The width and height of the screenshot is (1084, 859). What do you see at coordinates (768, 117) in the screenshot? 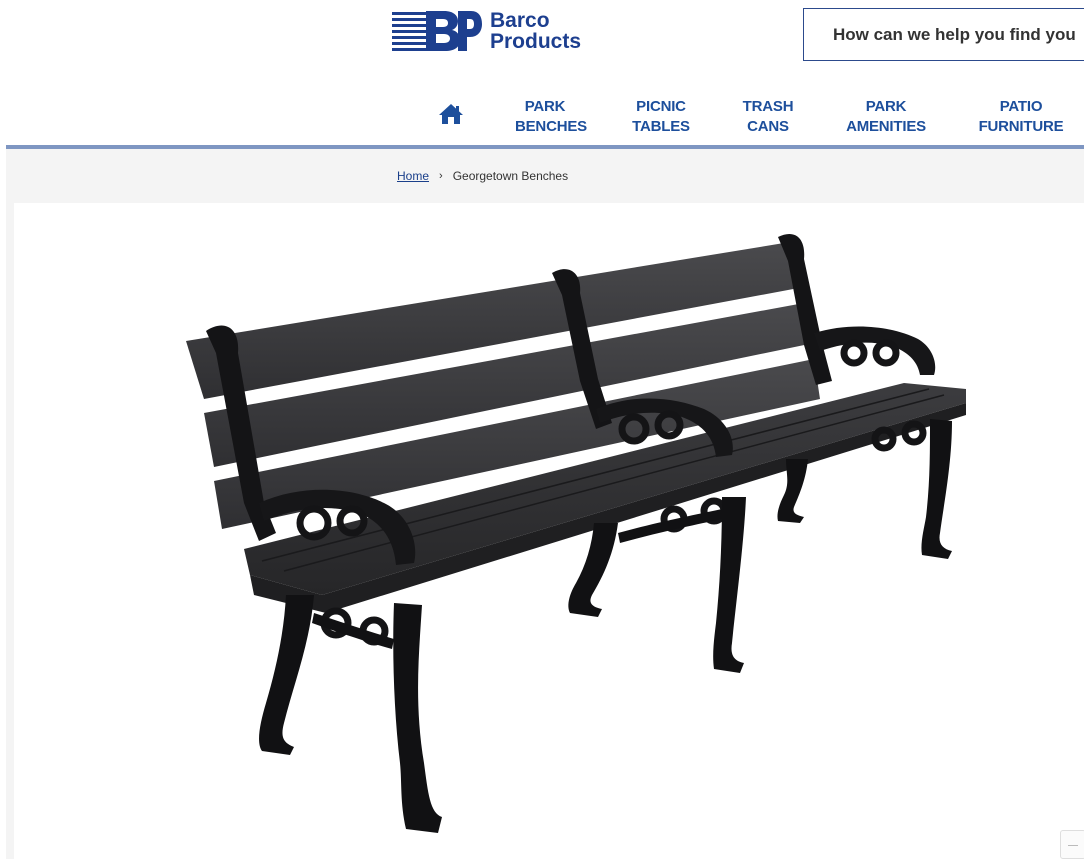
I see `nav-trash-cans: TRASH CANS` at bounding box center [768, 117].